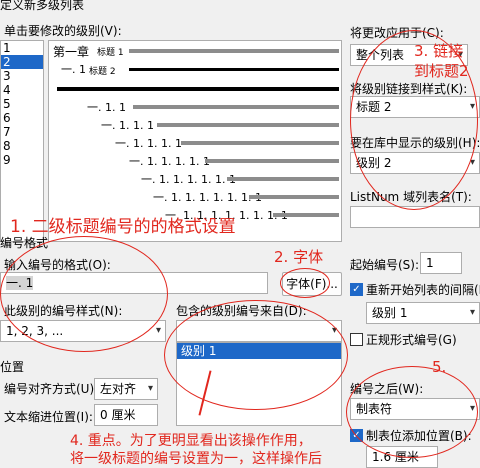 This screenshot has width=480, height=468. What do you see at coordinates (126, 389) in the screenshot?
I see `alignment-select: 左对齐 ▾` at bounding box center [126, 389].